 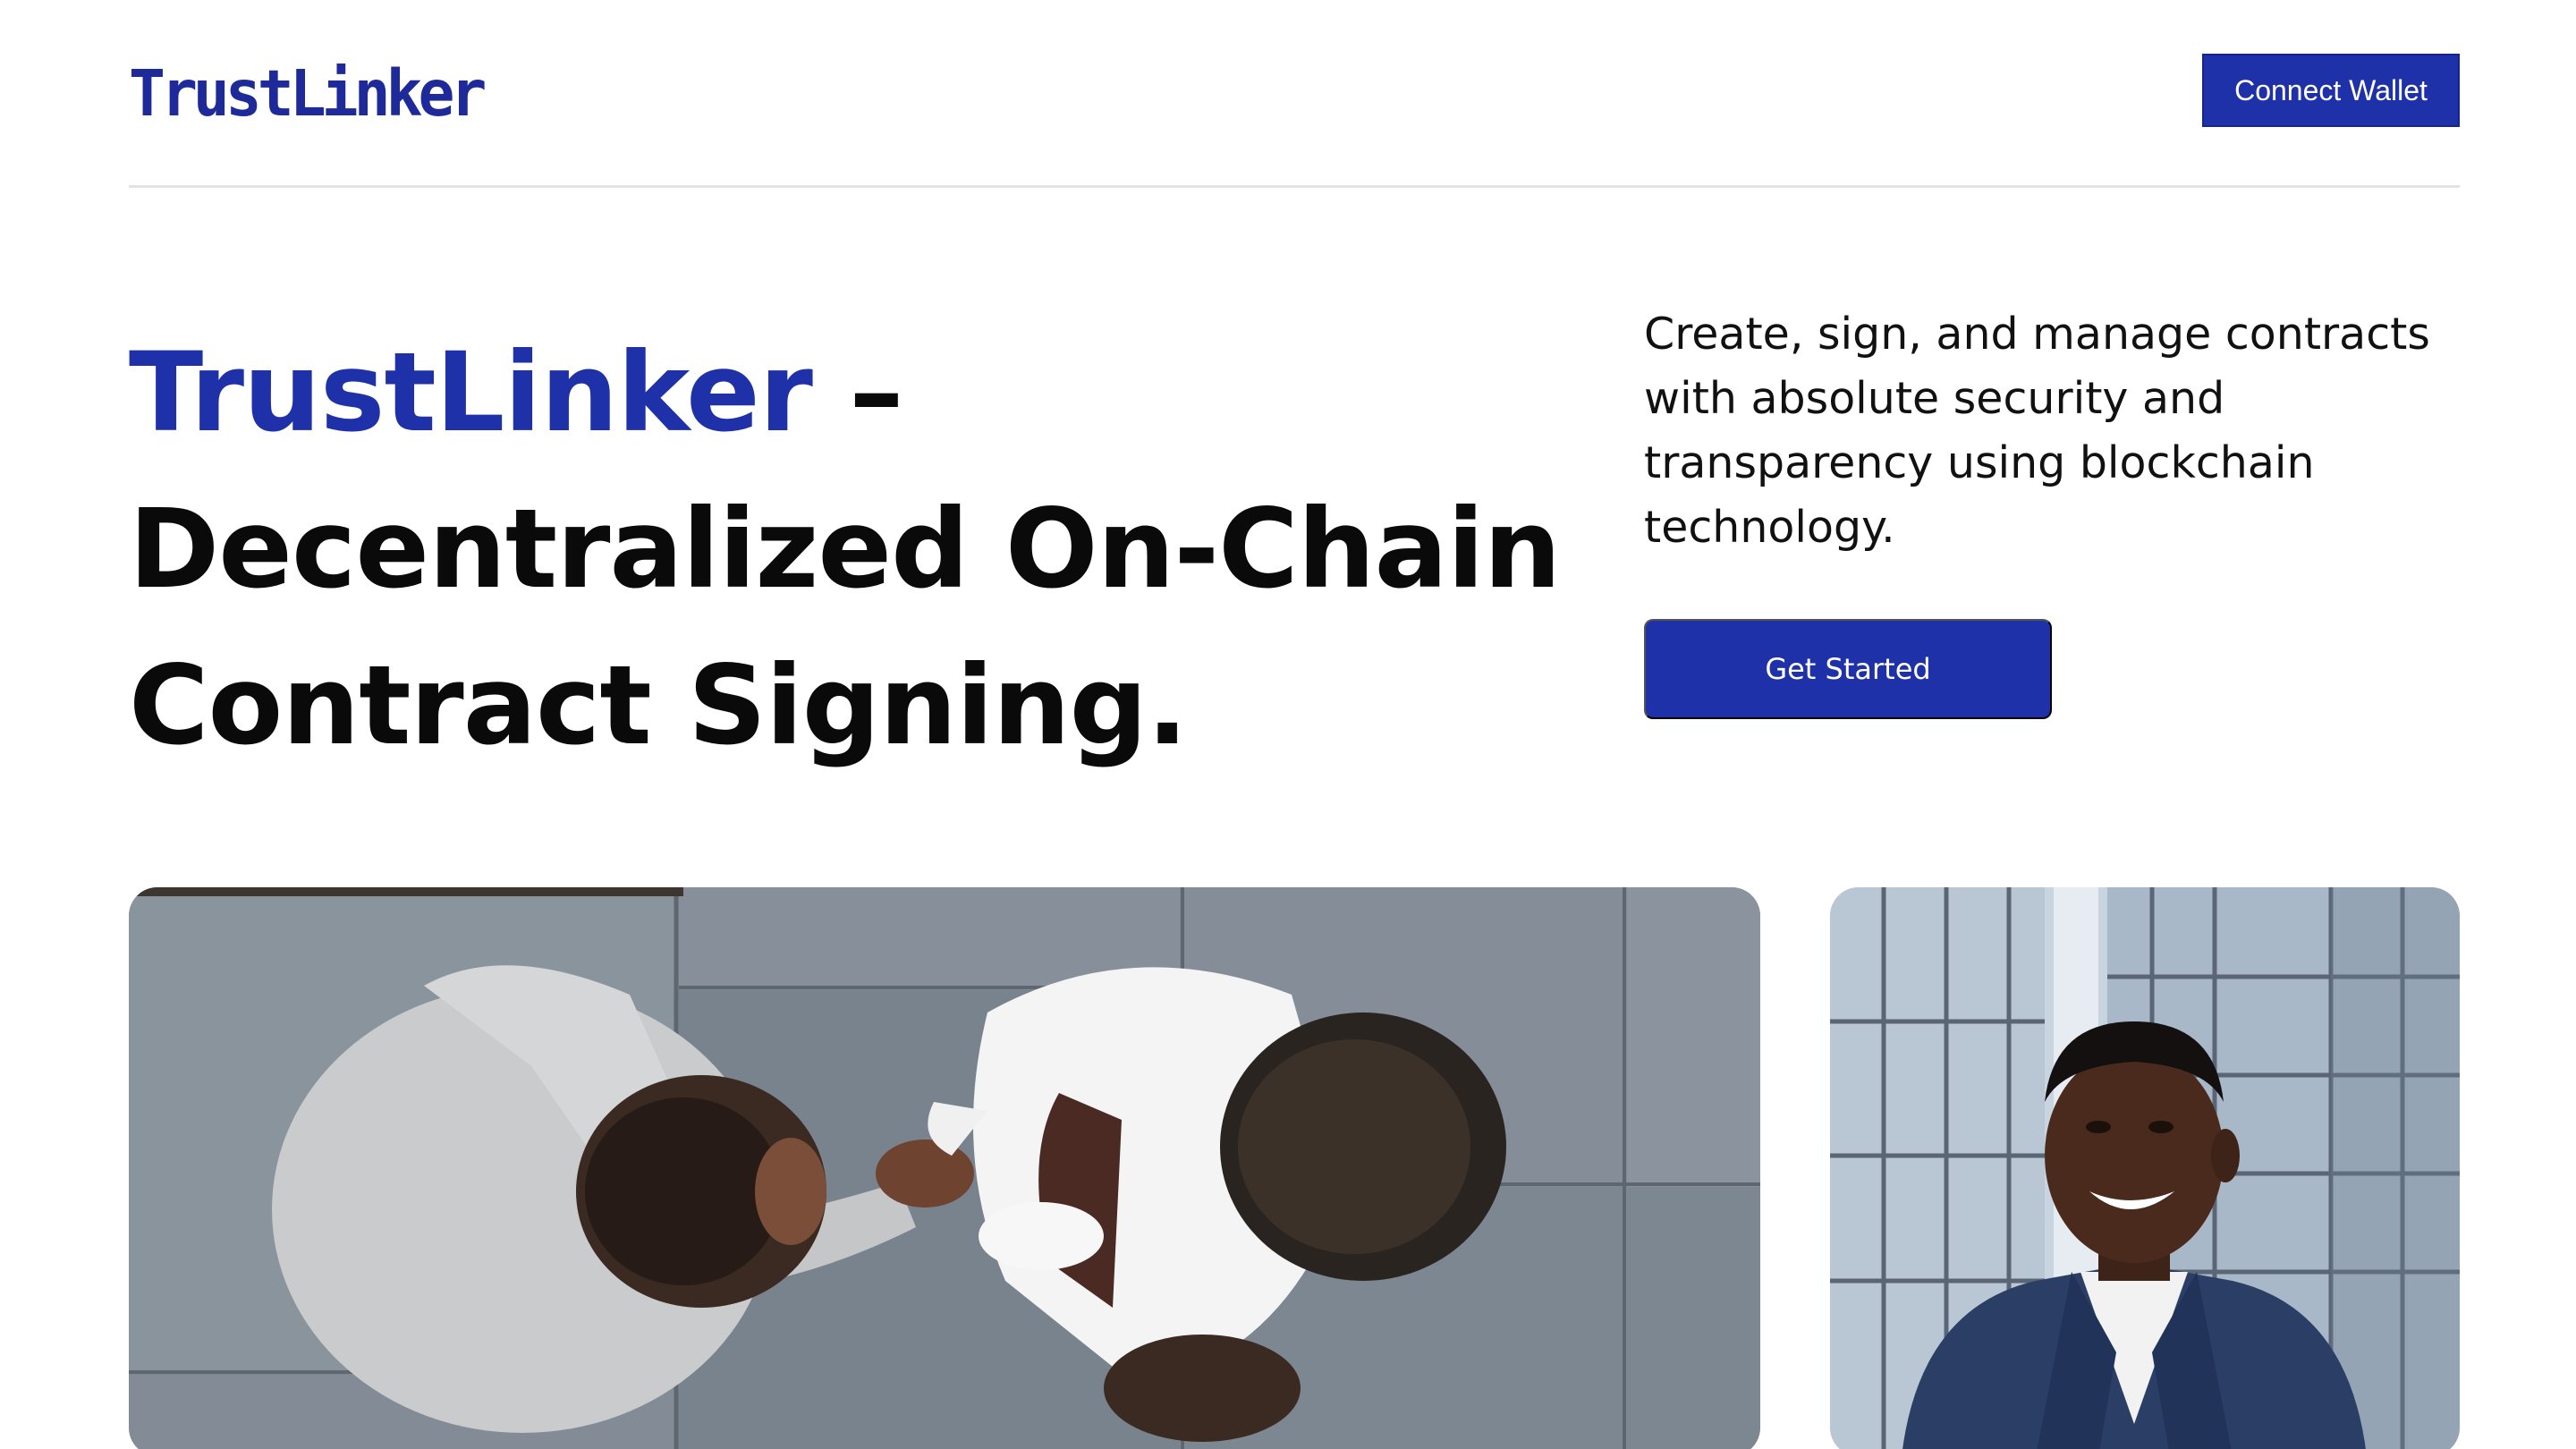 What do you see at coordinates (2331, 90) in the screenshot?
I see `connect-wallet-button: Connect Wallet` at bounding box center [2331, 90].